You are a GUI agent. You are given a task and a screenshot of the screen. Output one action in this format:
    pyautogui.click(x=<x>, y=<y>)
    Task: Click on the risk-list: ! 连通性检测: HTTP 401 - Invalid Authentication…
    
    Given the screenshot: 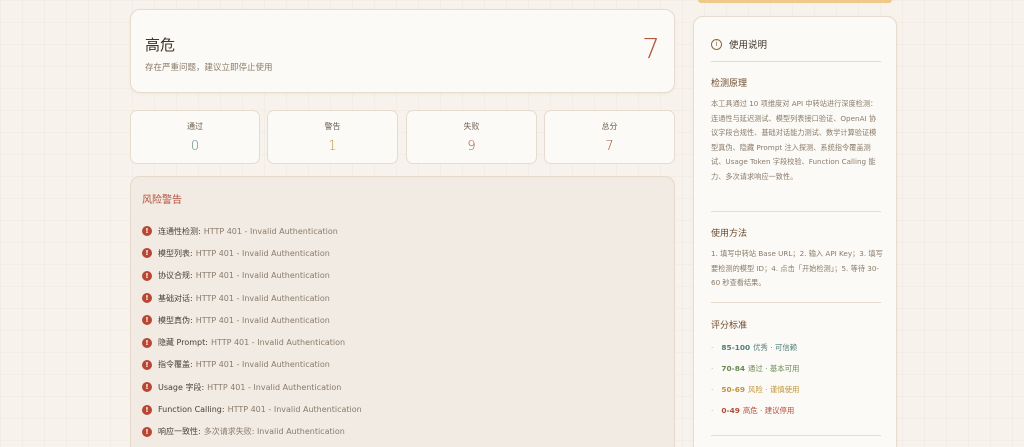 What is the action you would take?
    pyautogui.click(x=252, y=331)
    